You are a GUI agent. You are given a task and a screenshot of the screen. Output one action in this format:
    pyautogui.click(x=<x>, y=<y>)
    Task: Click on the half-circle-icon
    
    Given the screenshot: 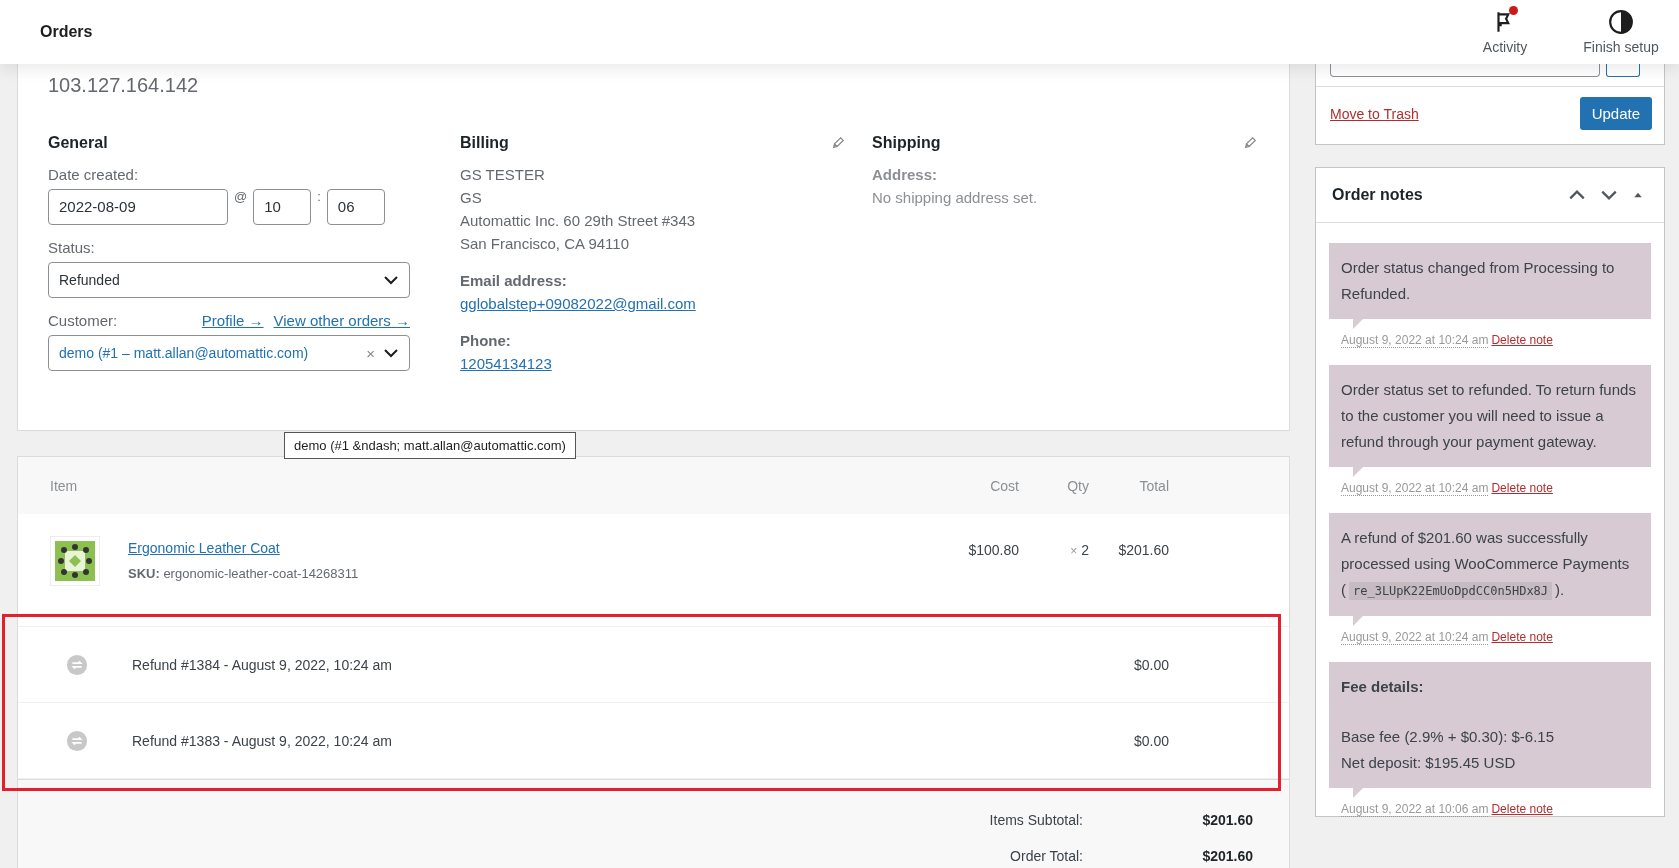 What is the action you would take?
    pyautogui.click(x=1621, y=22)
    